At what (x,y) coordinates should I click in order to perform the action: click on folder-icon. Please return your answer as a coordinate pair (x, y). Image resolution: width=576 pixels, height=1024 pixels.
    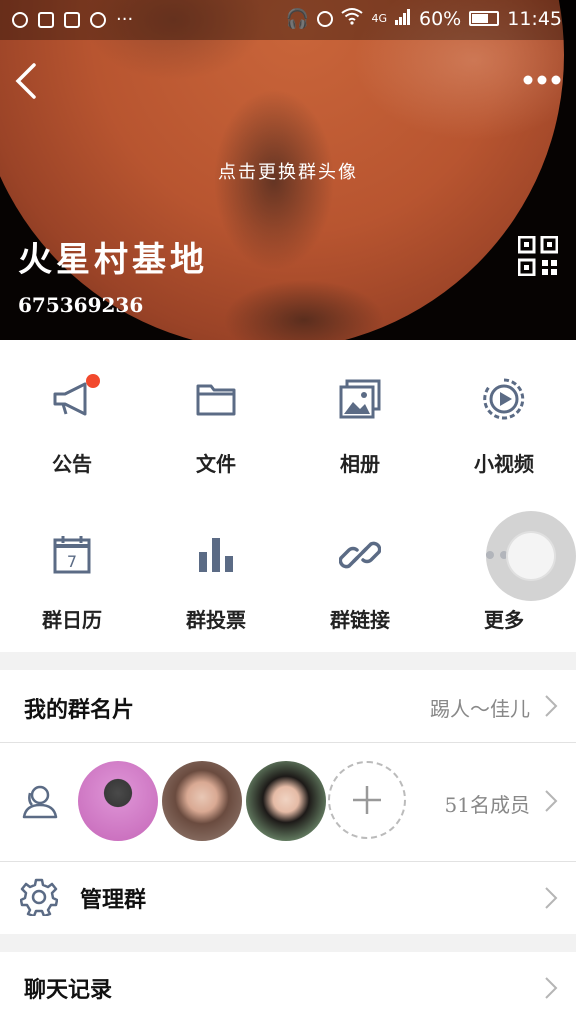
    Looking at the image, I should click on (216, 400).